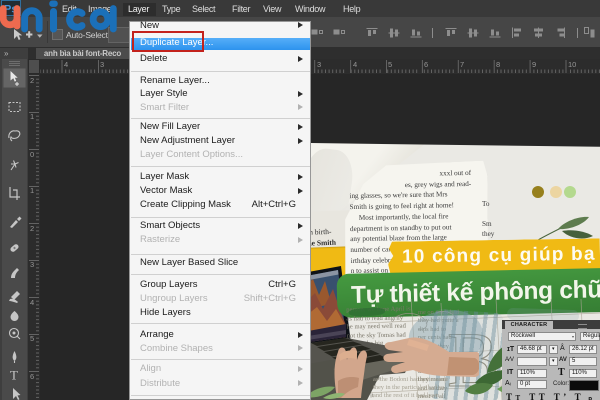 This screenshot has height=400, width=600. Describe the element at coordinates (14, 375) in the screenshot. I see `svg-text: T` at that location.